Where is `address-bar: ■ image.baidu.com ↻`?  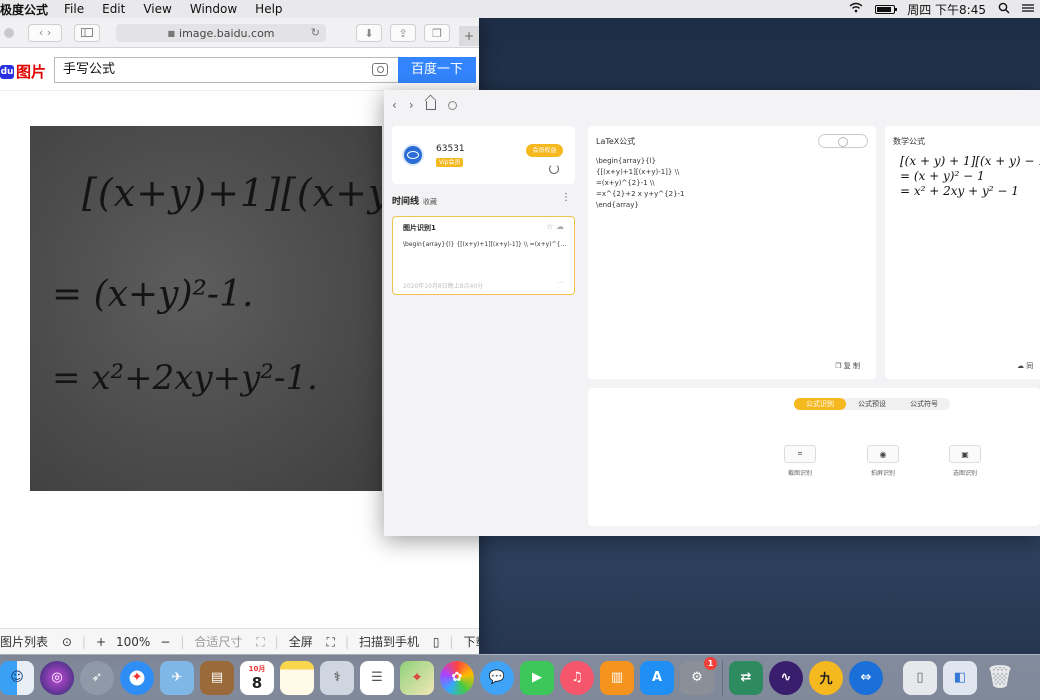
address-bar: ■ image.baidu.com ↻ is located at coordinates (221, 33).